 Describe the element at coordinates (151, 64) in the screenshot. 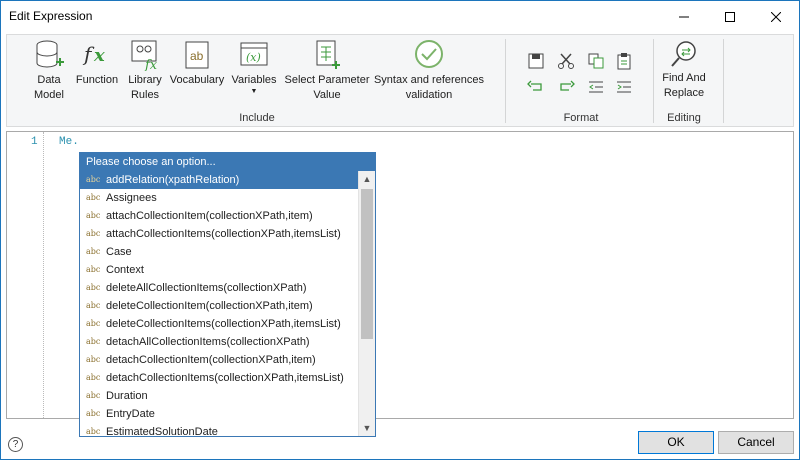

I see `svg-text: fx` at that location.